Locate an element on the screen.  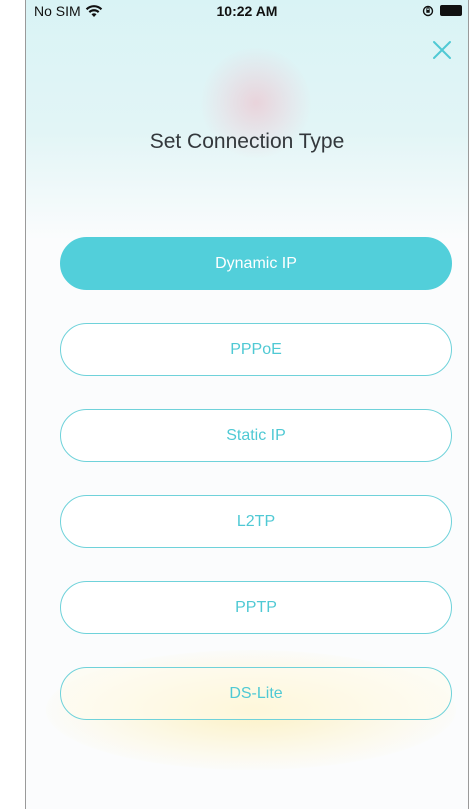
status-time: 10:22 AM is located at coordinates (247, 11).